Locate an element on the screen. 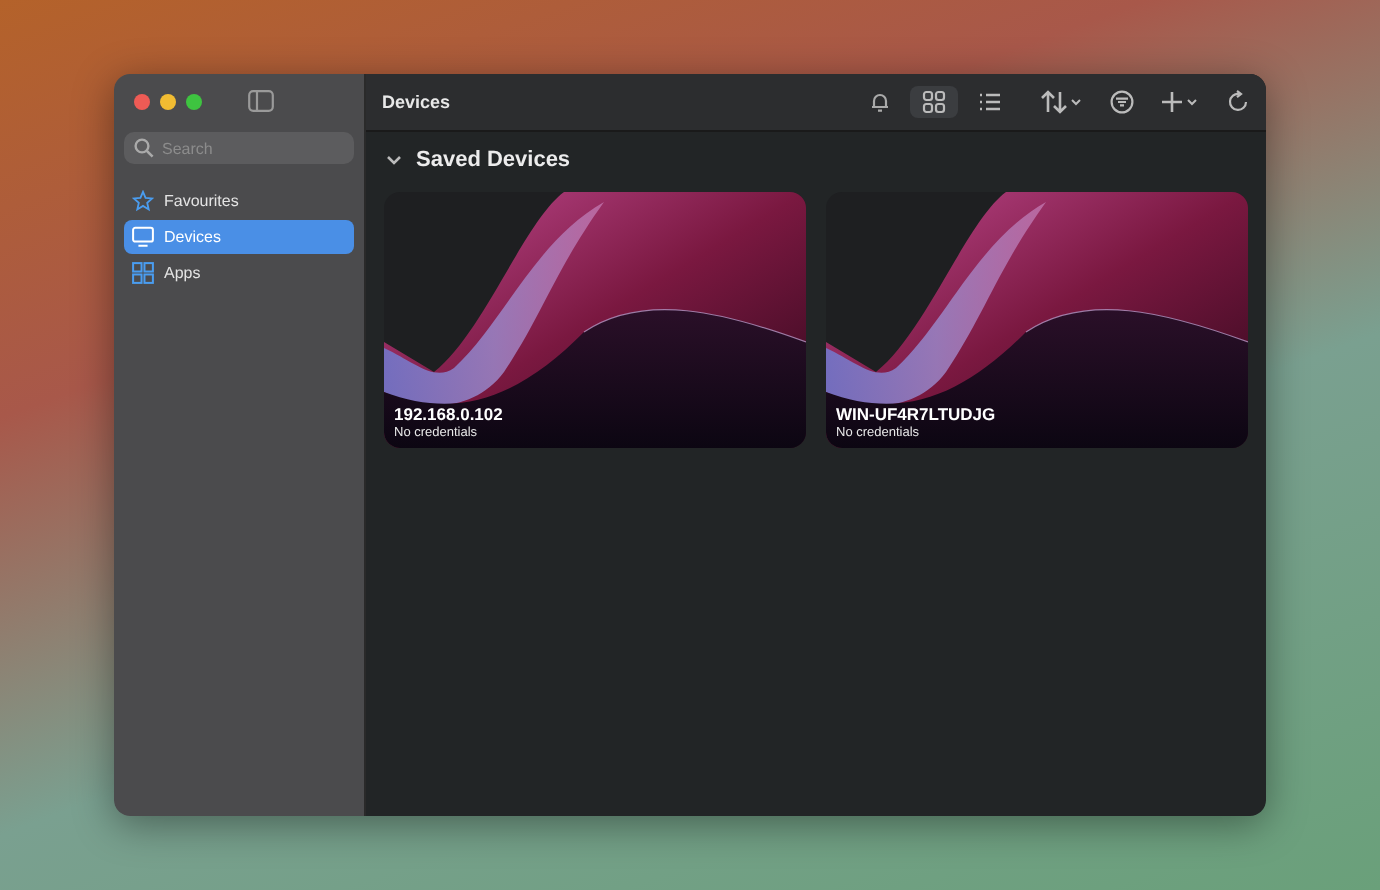 This screenshot has width=1380, height=890. device-name: WIN-UF4R7LTUDJG is located at coordinates (916, 414).